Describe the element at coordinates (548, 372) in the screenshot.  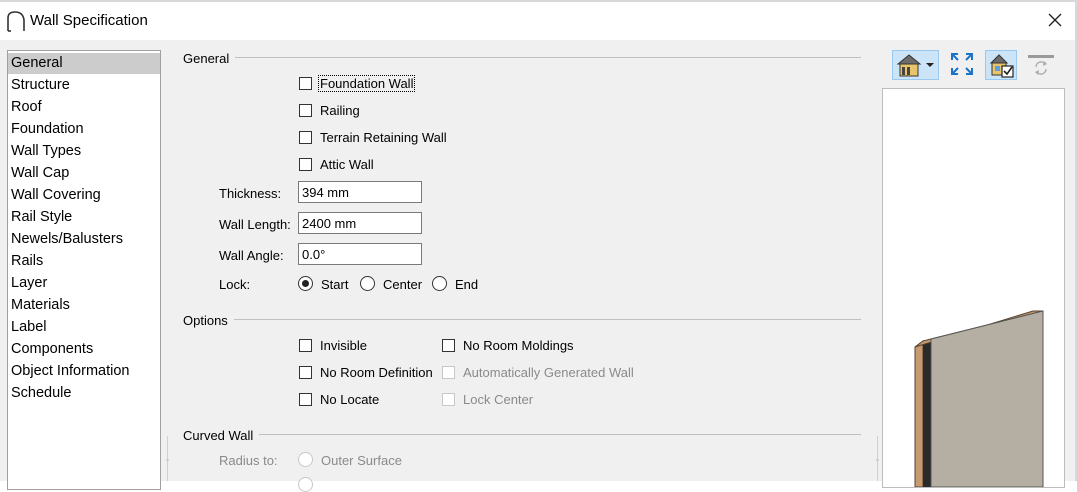
I see `automatically-generated-wall-label: Automatically Generated Wall` at that location.